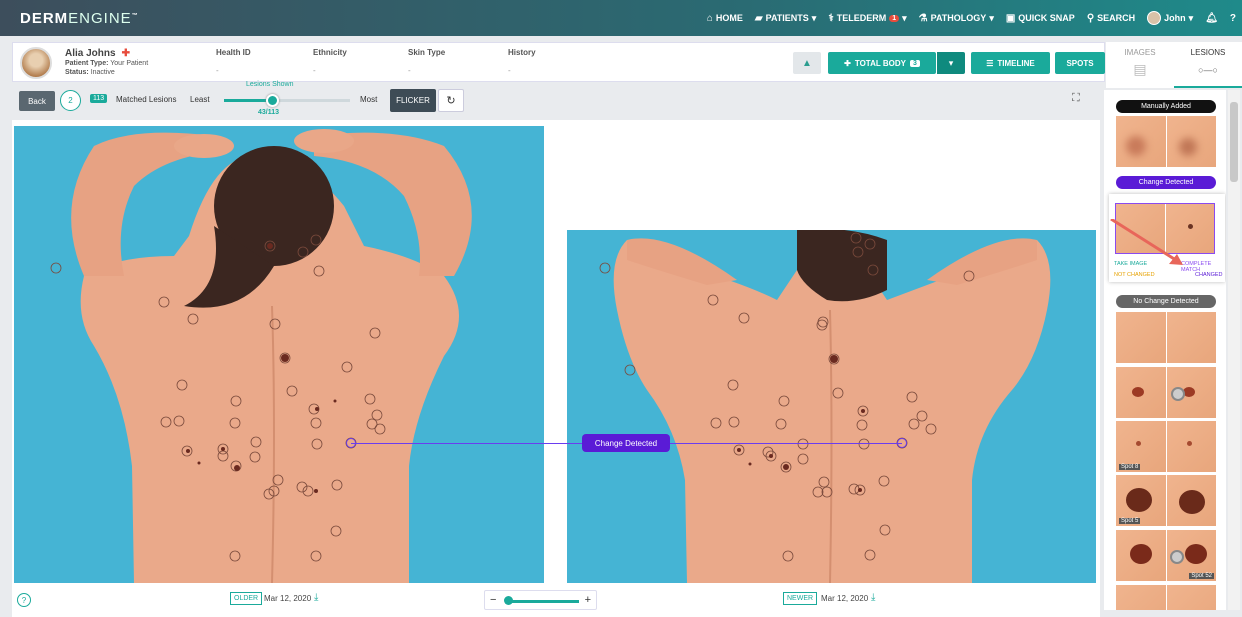 The height and width of the screenshot is (617, 1242). Describe the element at coordinates (1146, 242) in the screenshot. I see `arrow-annotation-icon` at that location.